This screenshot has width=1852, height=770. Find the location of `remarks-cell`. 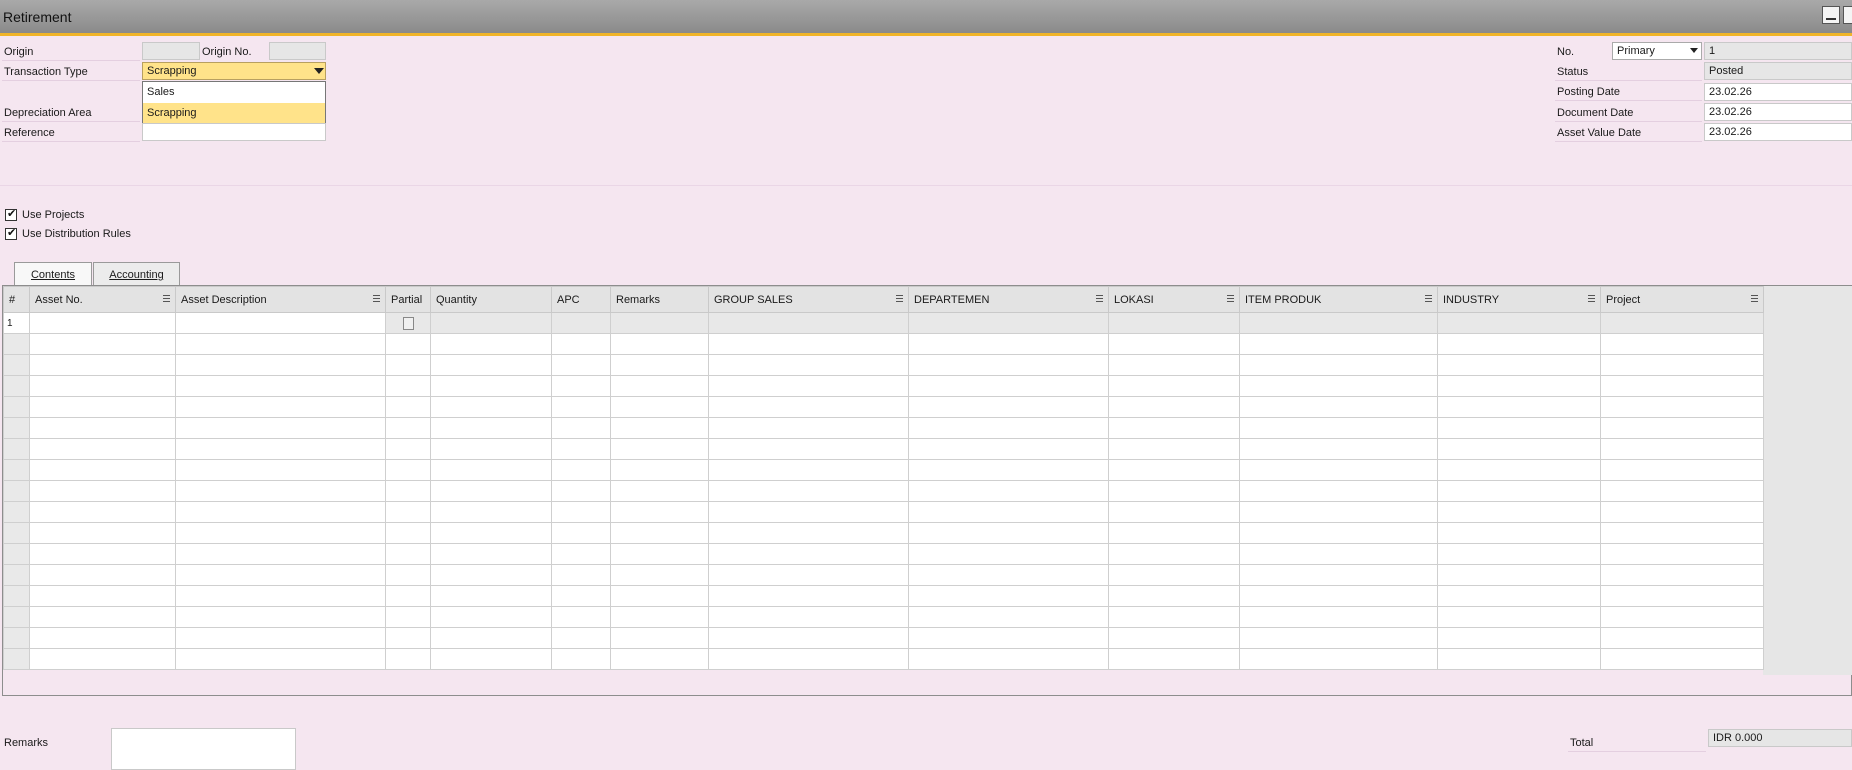

remarks-cell is located at coordinates (659, 323).